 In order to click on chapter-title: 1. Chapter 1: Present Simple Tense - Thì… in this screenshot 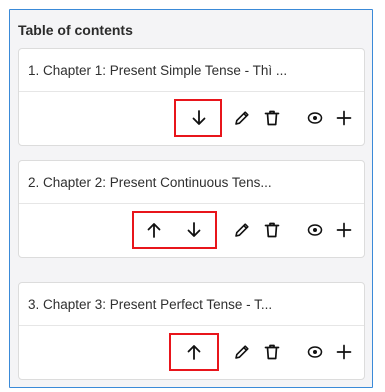, I will do `click(191, 70)`.